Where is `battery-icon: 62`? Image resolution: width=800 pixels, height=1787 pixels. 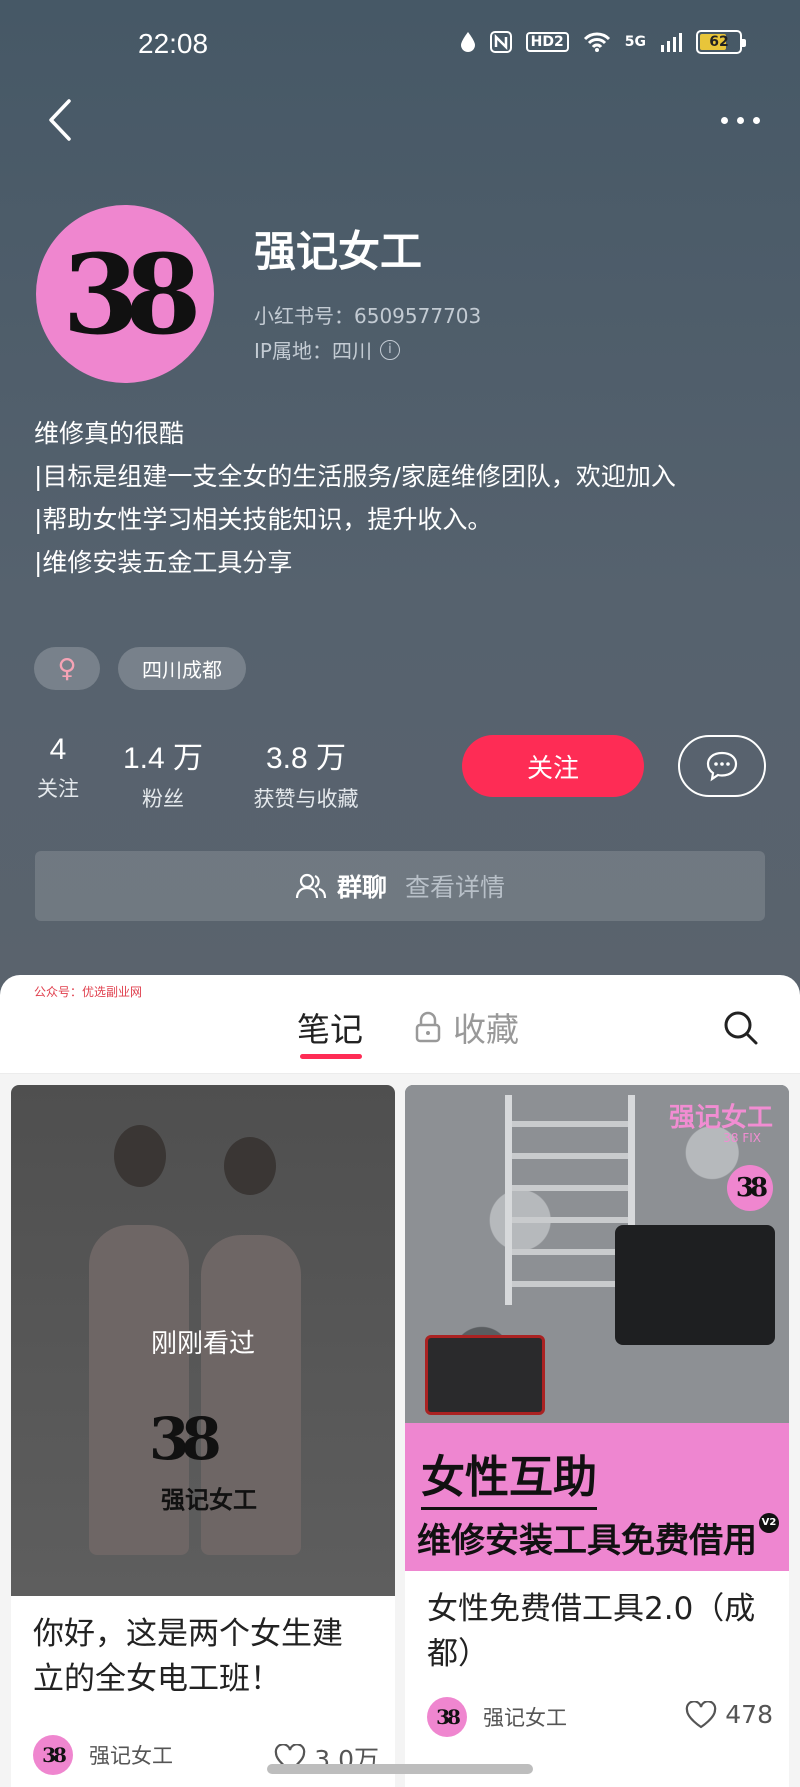 battery-icon: 62 is located at coordinates (721, 42).